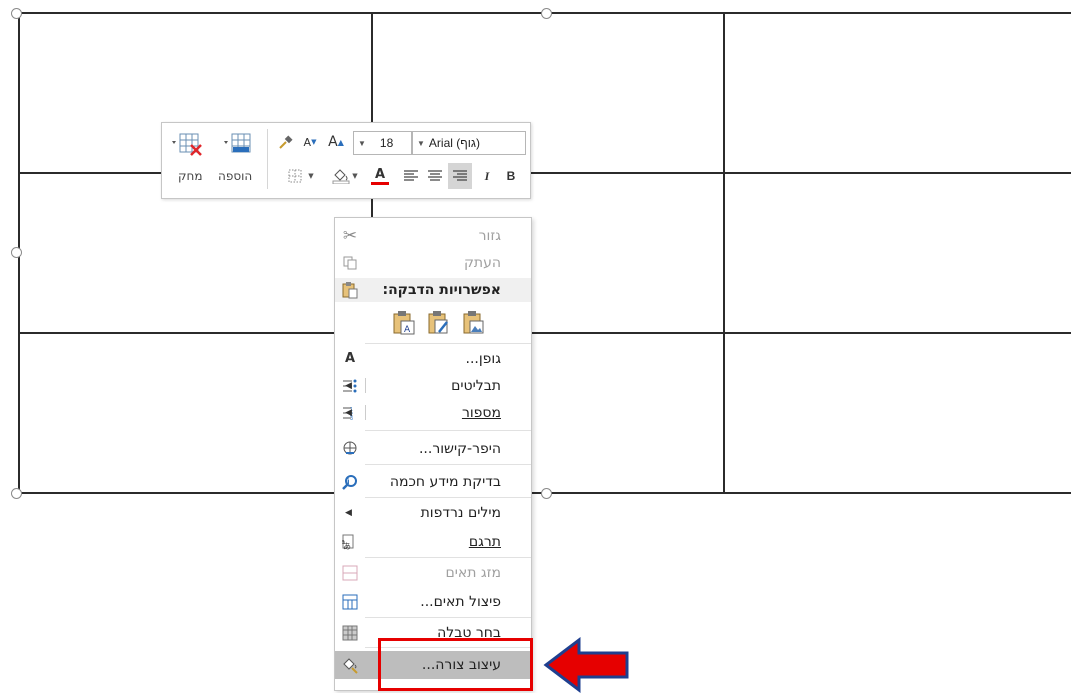 Image resolution: width=1071 pixels, height=693 pixels. What do you see at coordinates (314, 142) in the screenshot?
I see `shrink-font-caret-icon: ▼` at bounding box center [314, 142].